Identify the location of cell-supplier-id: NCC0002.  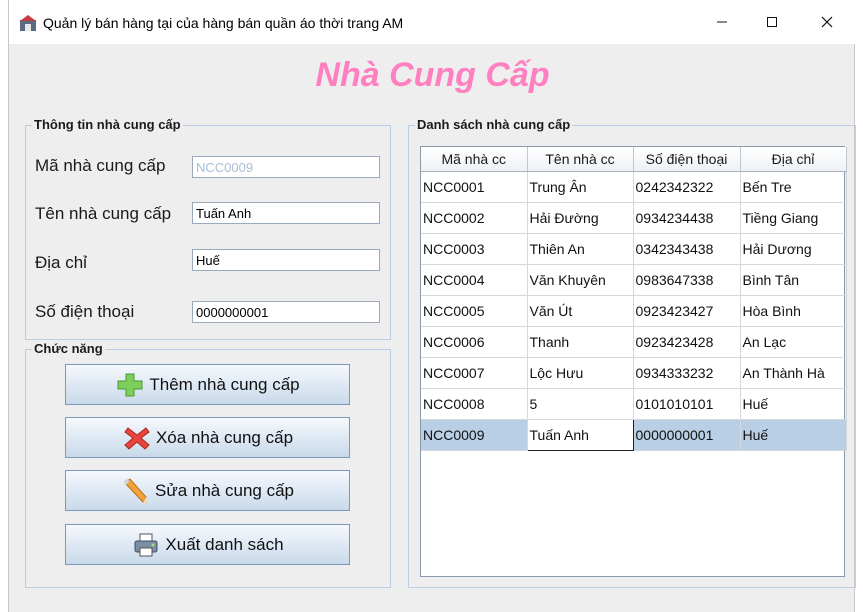
(474, 218).